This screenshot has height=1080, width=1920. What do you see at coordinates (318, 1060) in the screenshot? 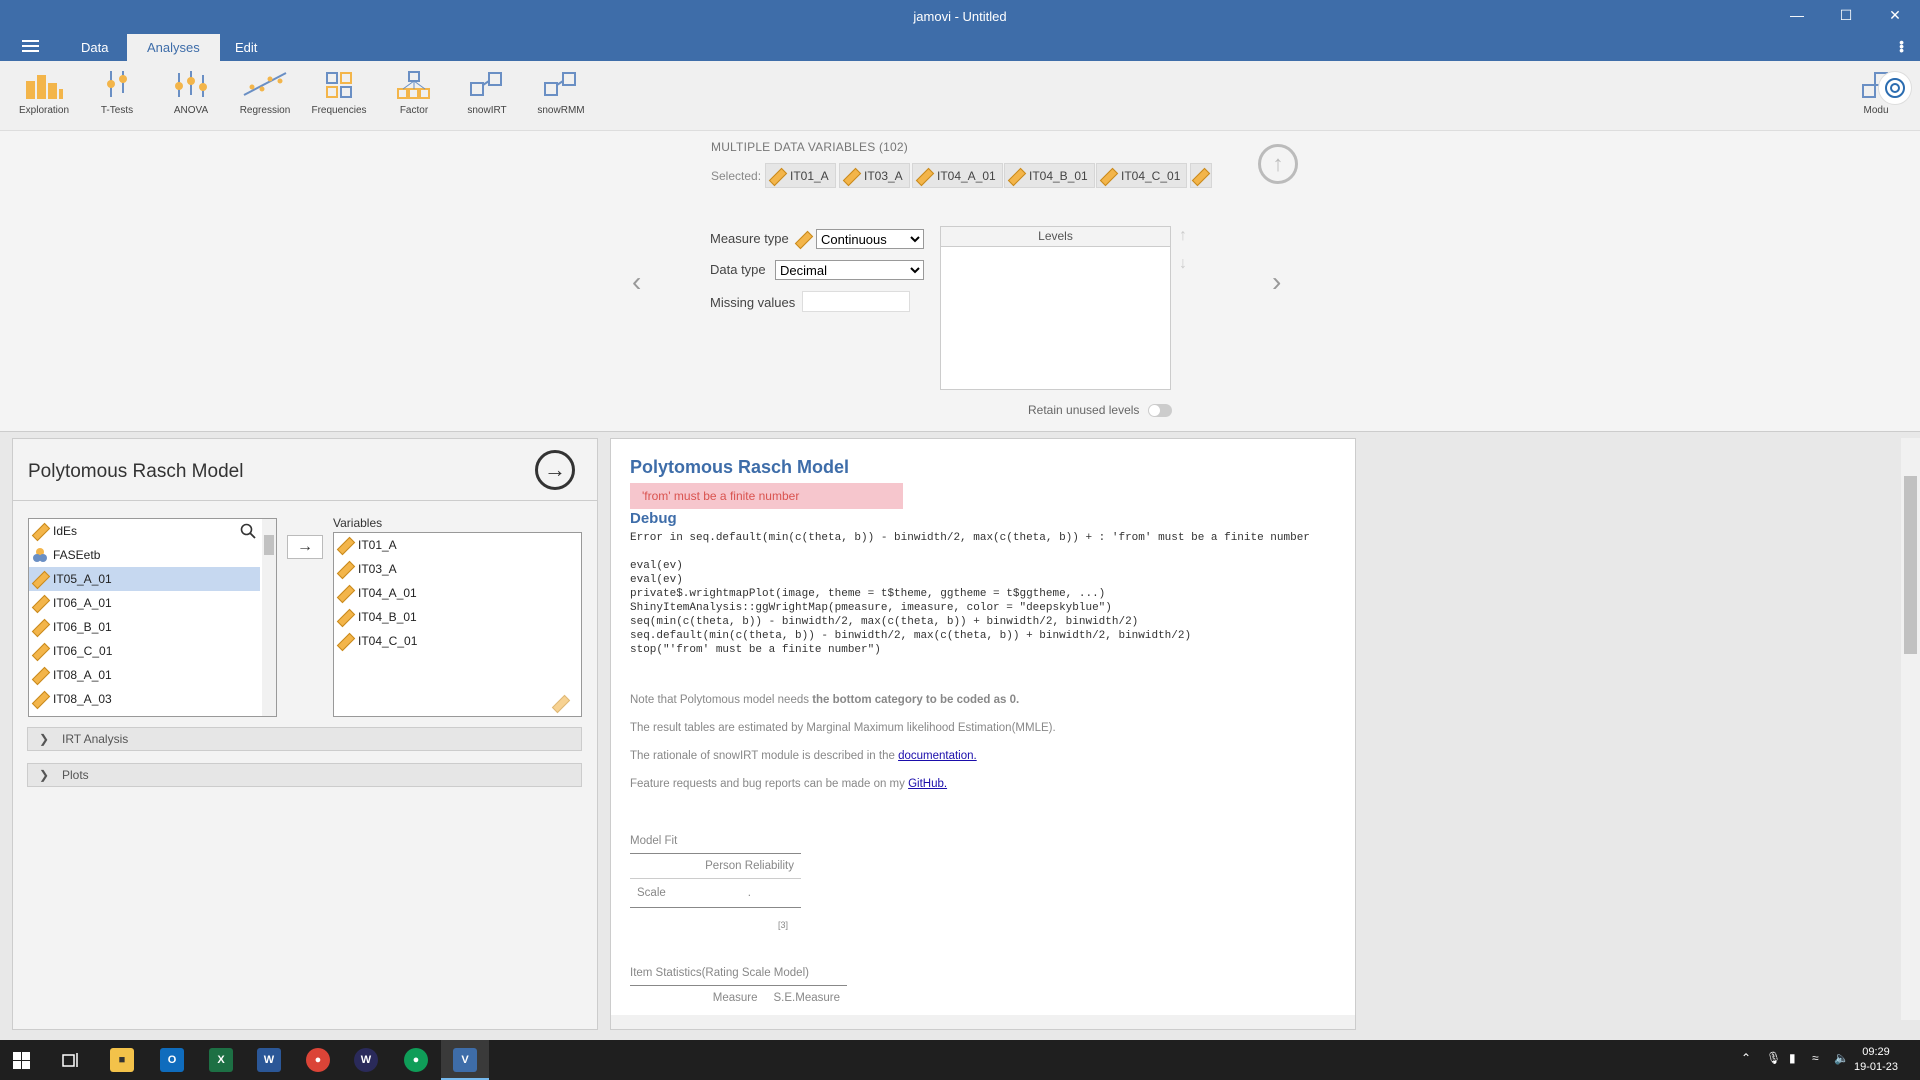
I see `chrome-icon: ●` at bounding box center [318, 1060].